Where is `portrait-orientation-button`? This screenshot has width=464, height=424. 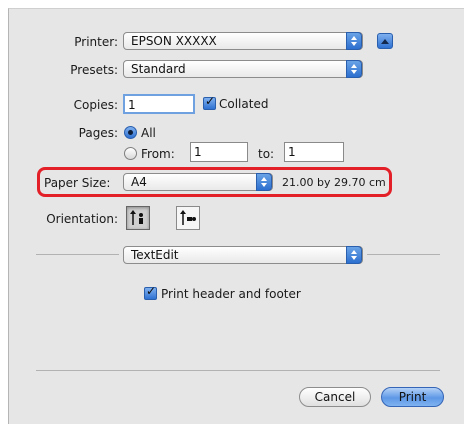 portrait-orientation-button is located at coordinates (138, 218).